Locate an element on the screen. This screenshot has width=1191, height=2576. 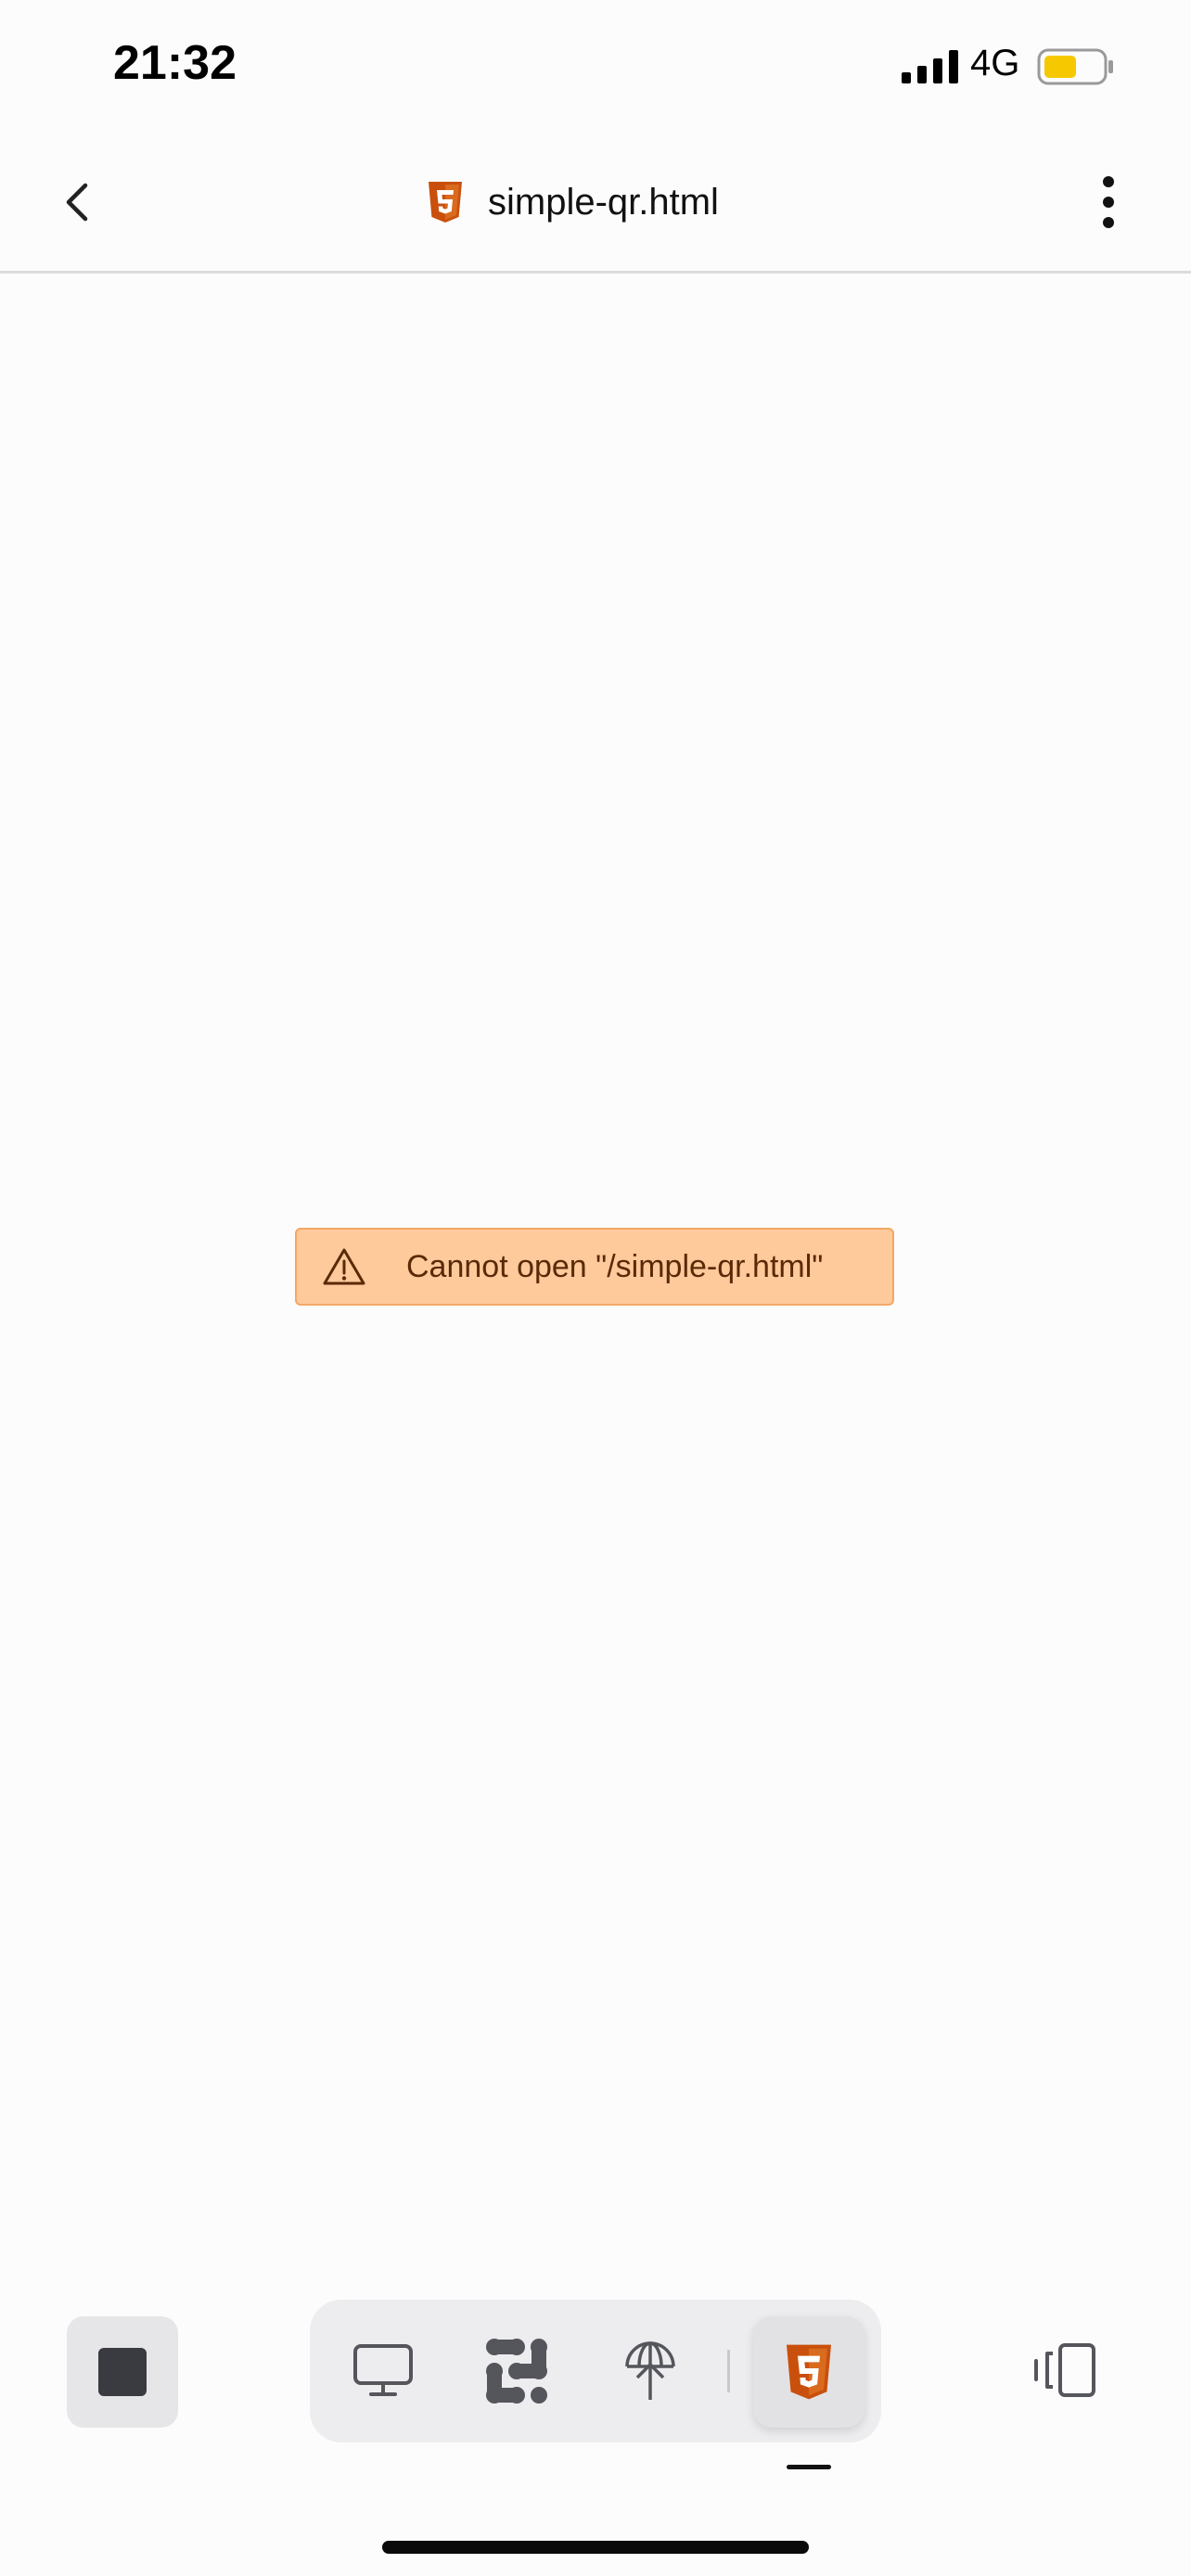
back-button is located at coordinates (78, 202).